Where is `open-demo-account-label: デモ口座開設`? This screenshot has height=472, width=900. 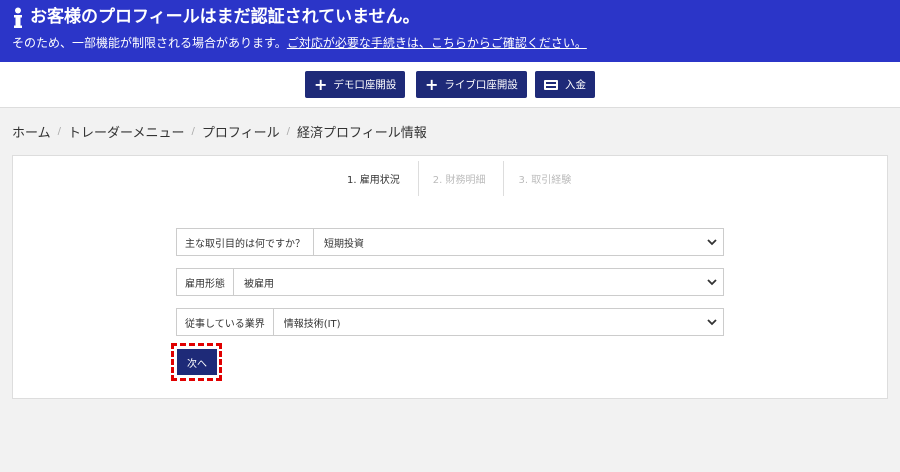 open-demo-account-label: デモ口座開設 is located at coordinates (365, 85).